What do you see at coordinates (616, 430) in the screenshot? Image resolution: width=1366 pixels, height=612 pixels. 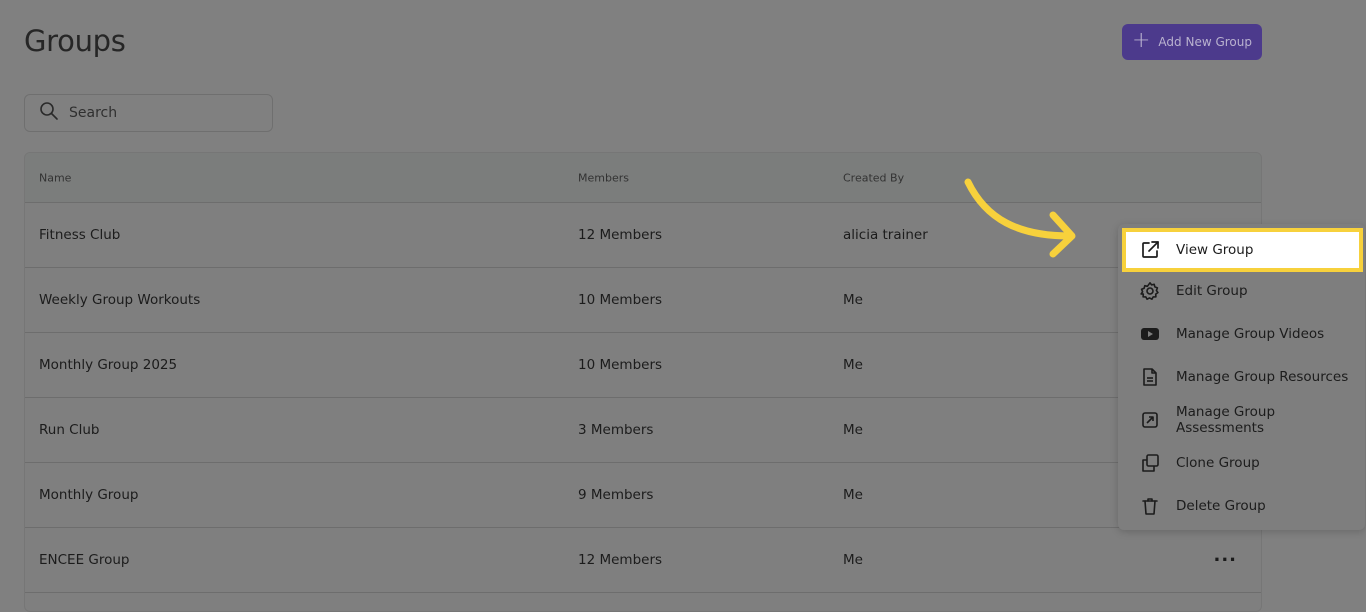 I see `group-members: 3 Members` at bounding box center [616, 430].